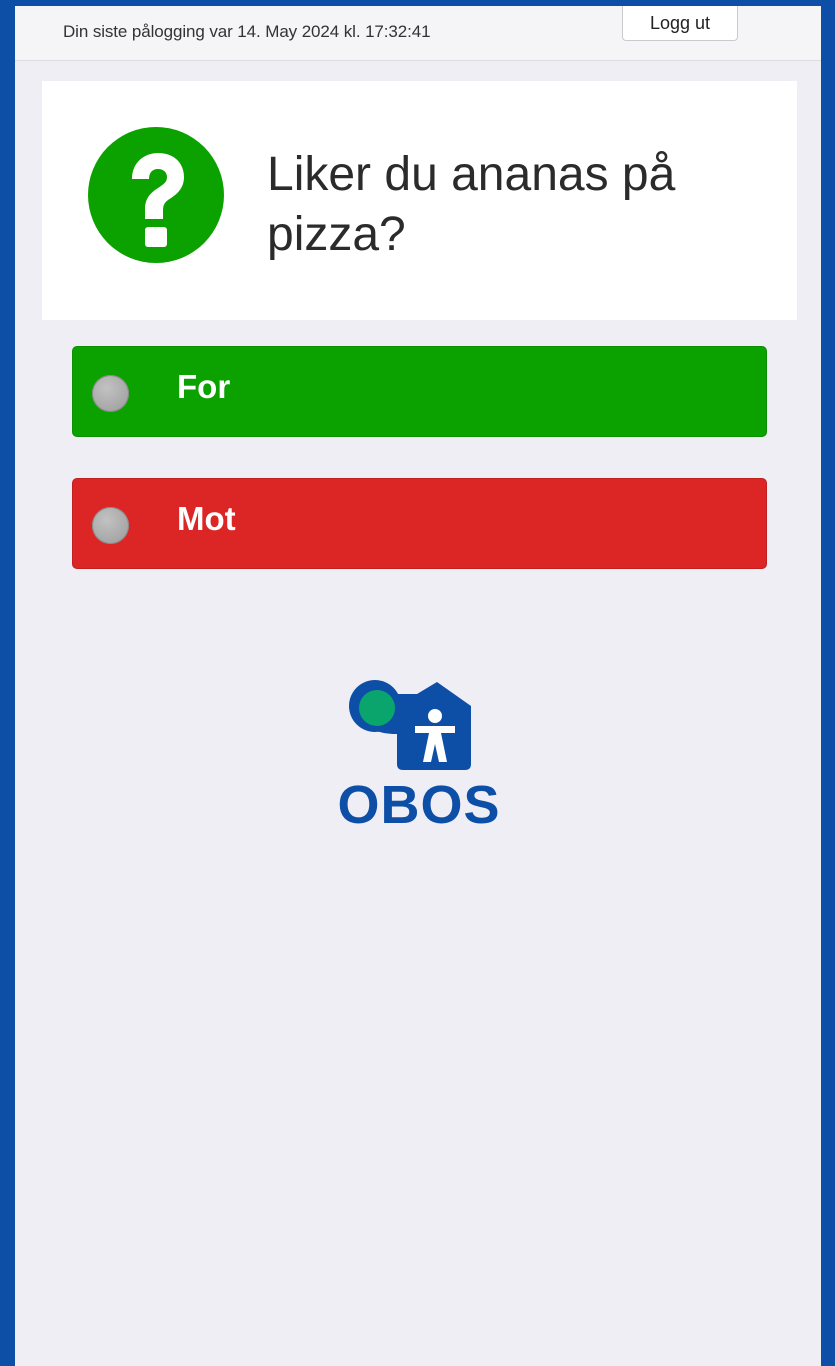  What do you see at coordinates (156, 195) in the screenshot?
I see `question-mark-icon` at bounding box center [156, 195].